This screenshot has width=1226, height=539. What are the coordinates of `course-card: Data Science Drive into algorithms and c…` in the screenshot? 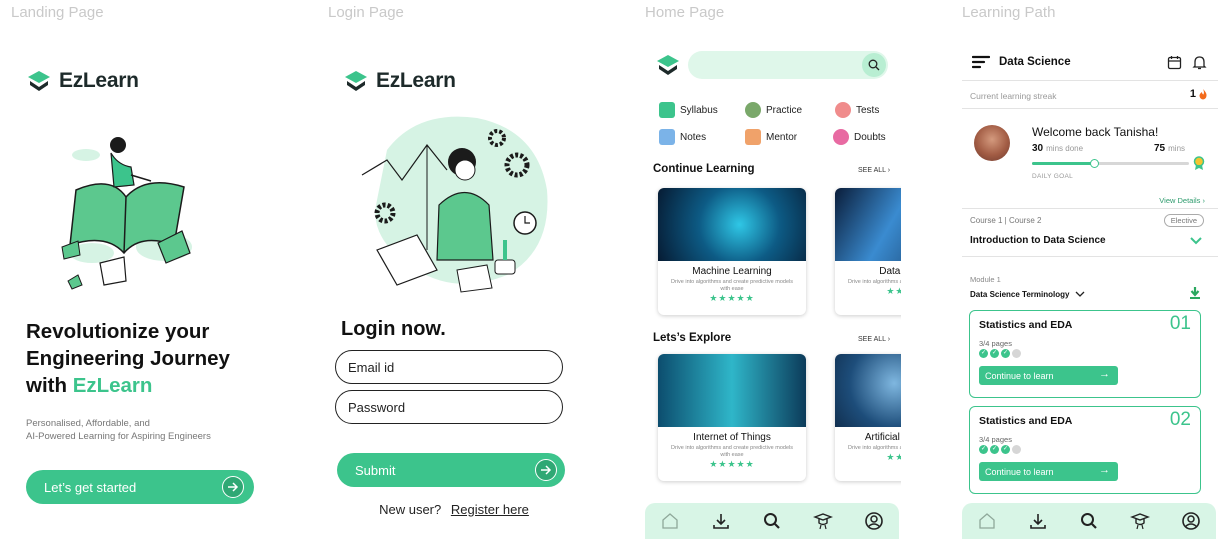 It's located at (868, 251).